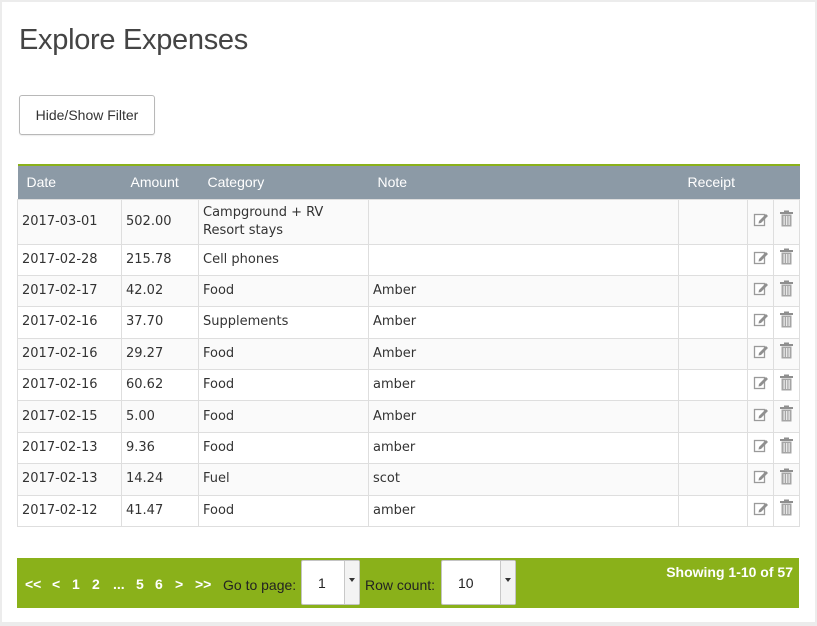 This screenshot has height=626, width=817. I want to click on date-cell: 2017-02-12, so click(69, 511).